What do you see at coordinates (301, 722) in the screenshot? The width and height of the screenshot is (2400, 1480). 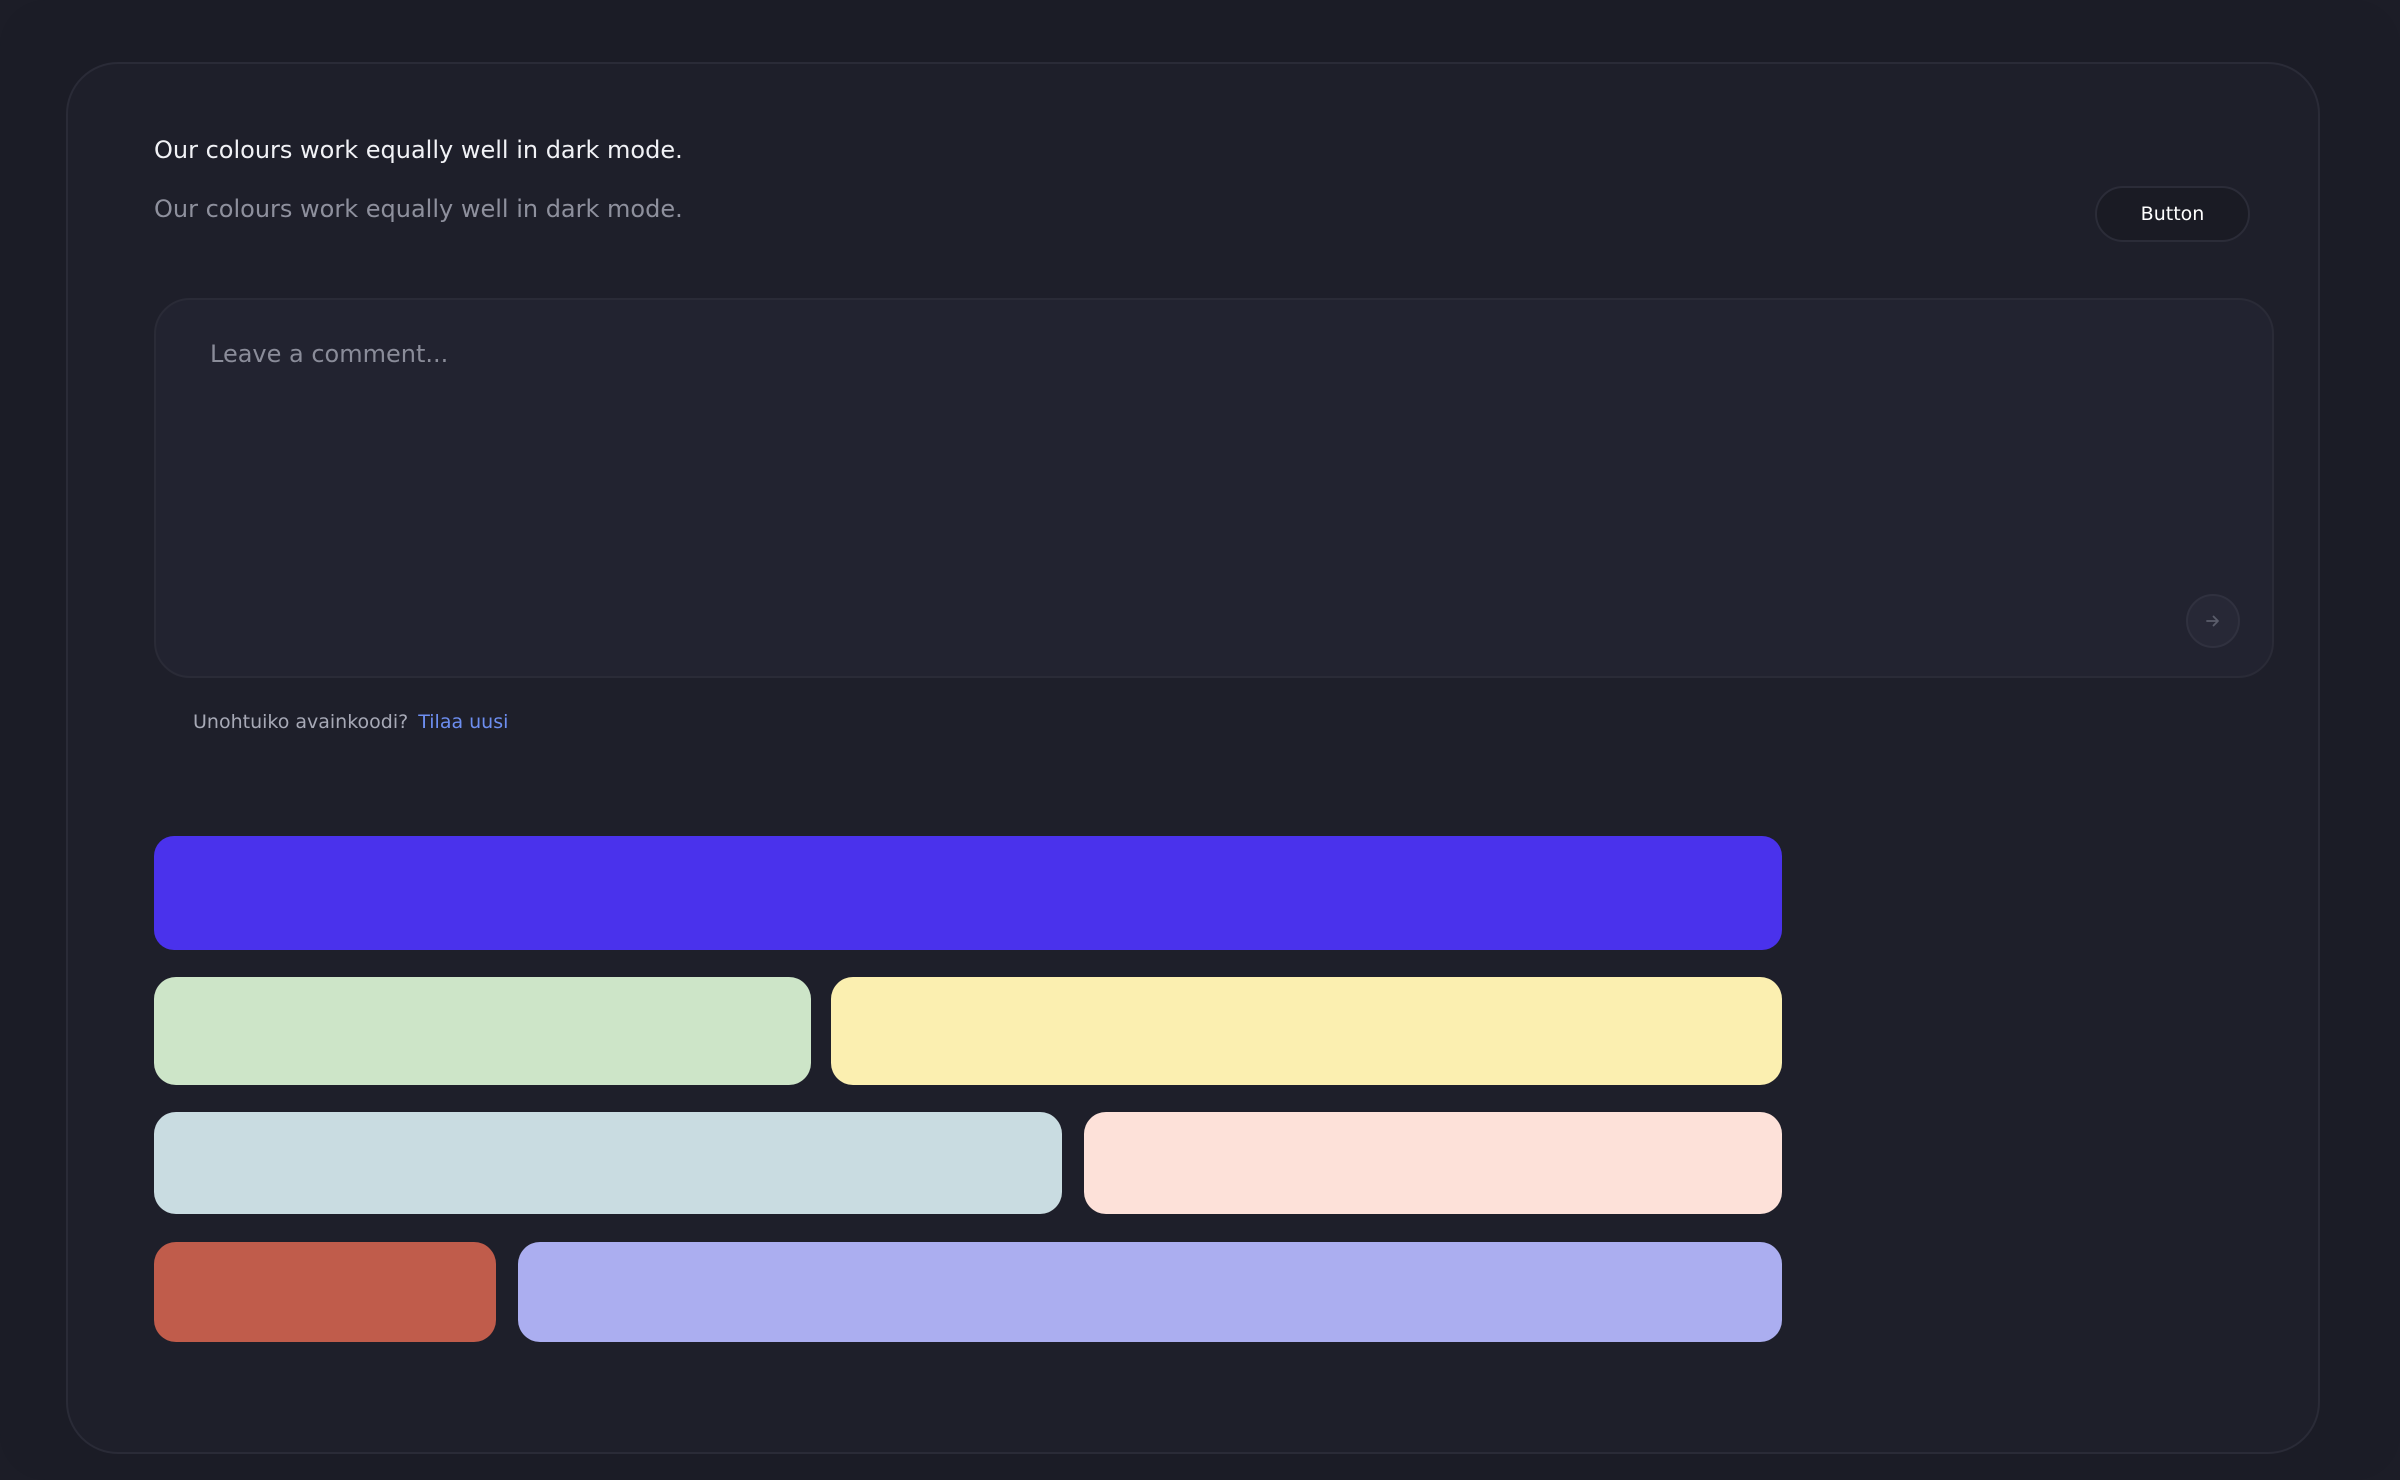 I see `forgot-passcode-text: Unohtuiko avainkoodi?` at bounding box center [301, 722].